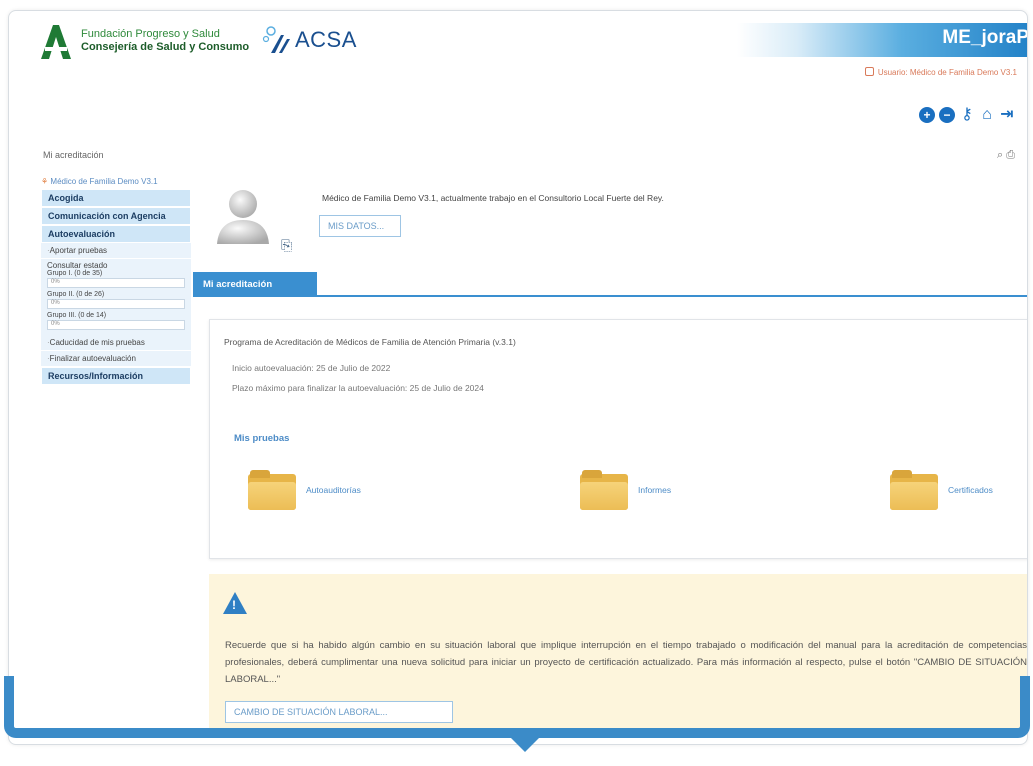  I want to click on folder-label: Informes, so click(654, 490).